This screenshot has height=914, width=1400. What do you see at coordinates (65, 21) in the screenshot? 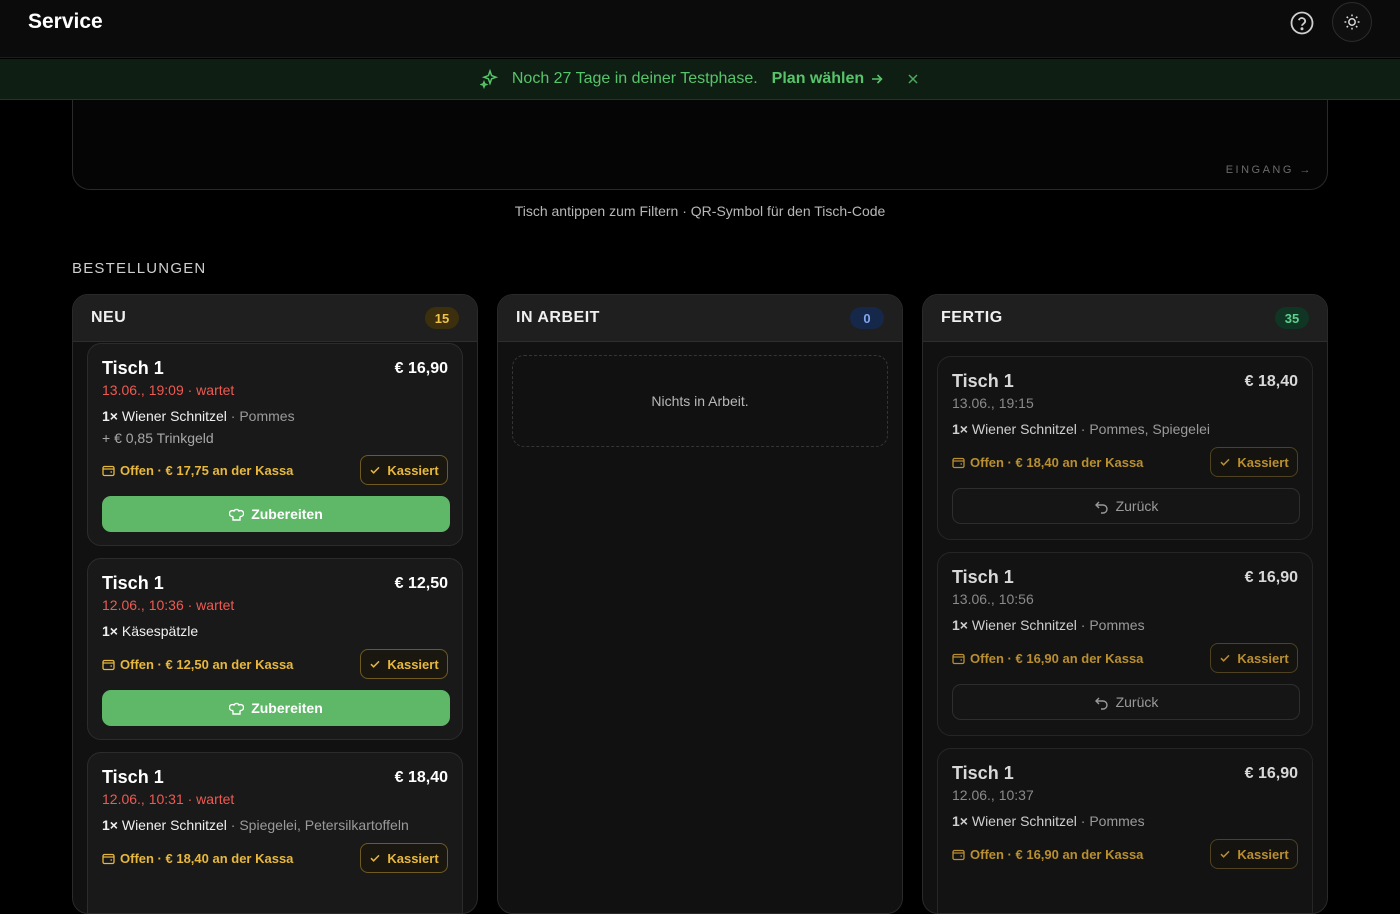
I see `app-title: Service` at bounding box center [65, 21].